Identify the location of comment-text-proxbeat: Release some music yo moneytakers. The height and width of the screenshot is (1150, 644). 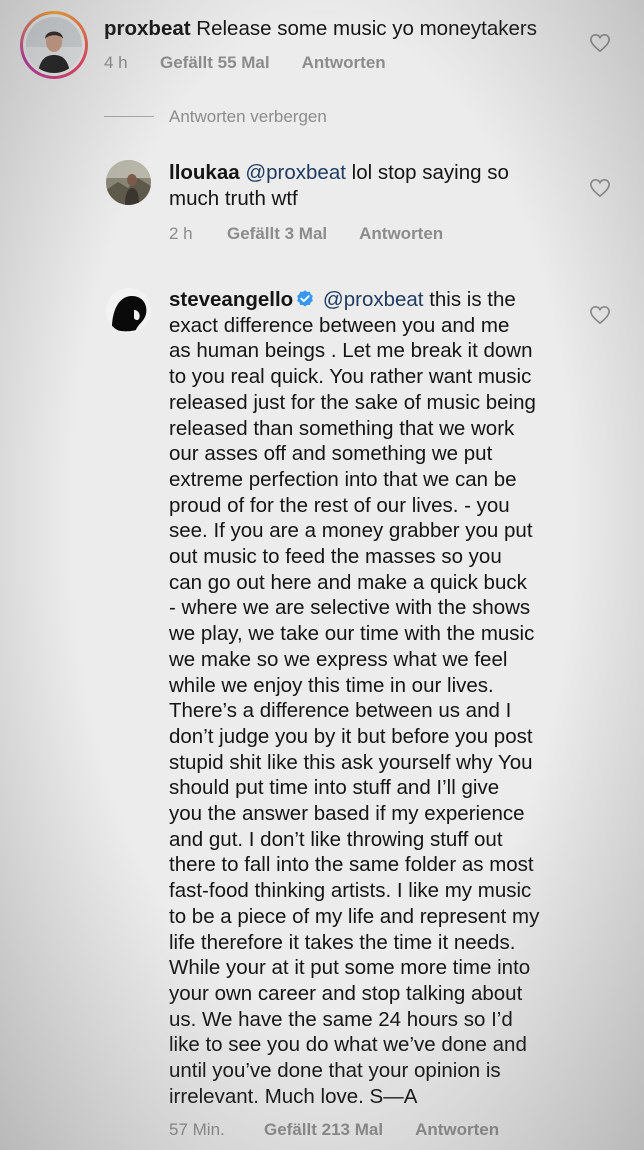
(366, 28).